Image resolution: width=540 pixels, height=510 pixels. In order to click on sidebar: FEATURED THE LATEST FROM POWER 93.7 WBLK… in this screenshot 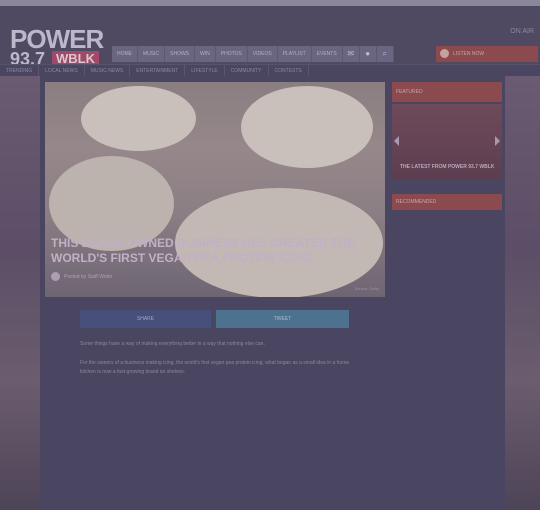, I will do `click(447, 149)`.